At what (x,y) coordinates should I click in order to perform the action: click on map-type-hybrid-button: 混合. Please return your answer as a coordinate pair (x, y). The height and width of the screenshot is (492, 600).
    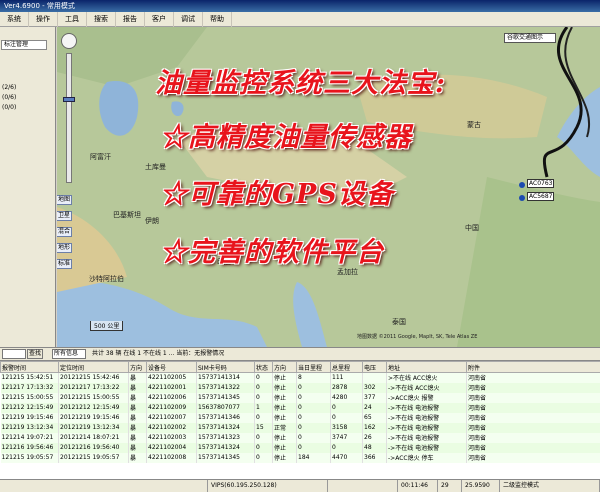
    Looking at the image, I should click on (64, 232).